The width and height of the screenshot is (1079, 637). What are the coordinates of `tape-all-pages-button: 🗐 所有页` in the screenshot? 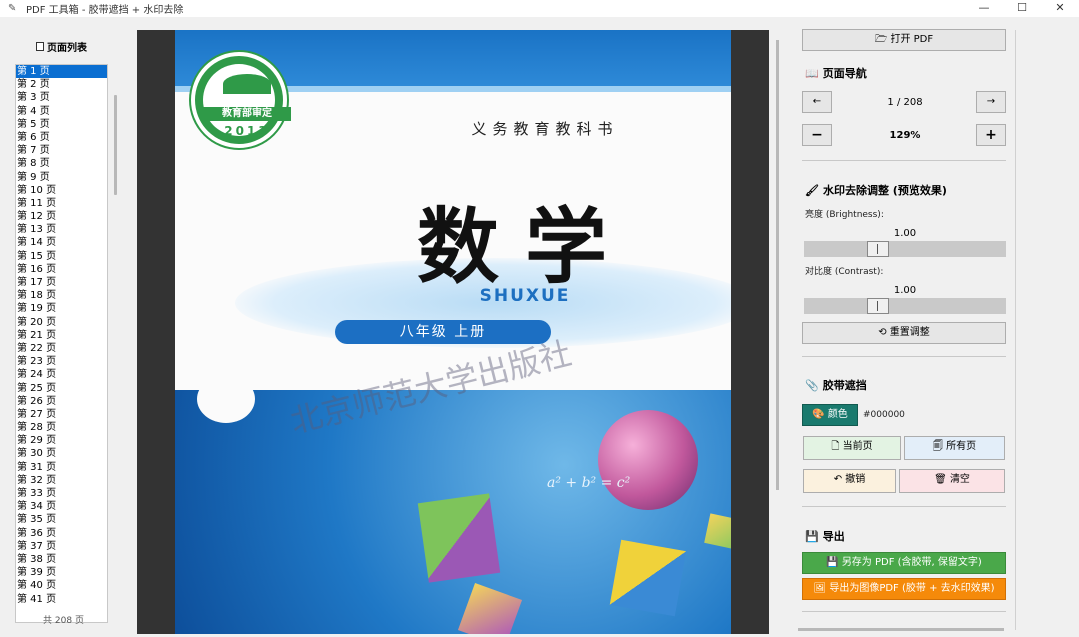 It's located at (954, 448).